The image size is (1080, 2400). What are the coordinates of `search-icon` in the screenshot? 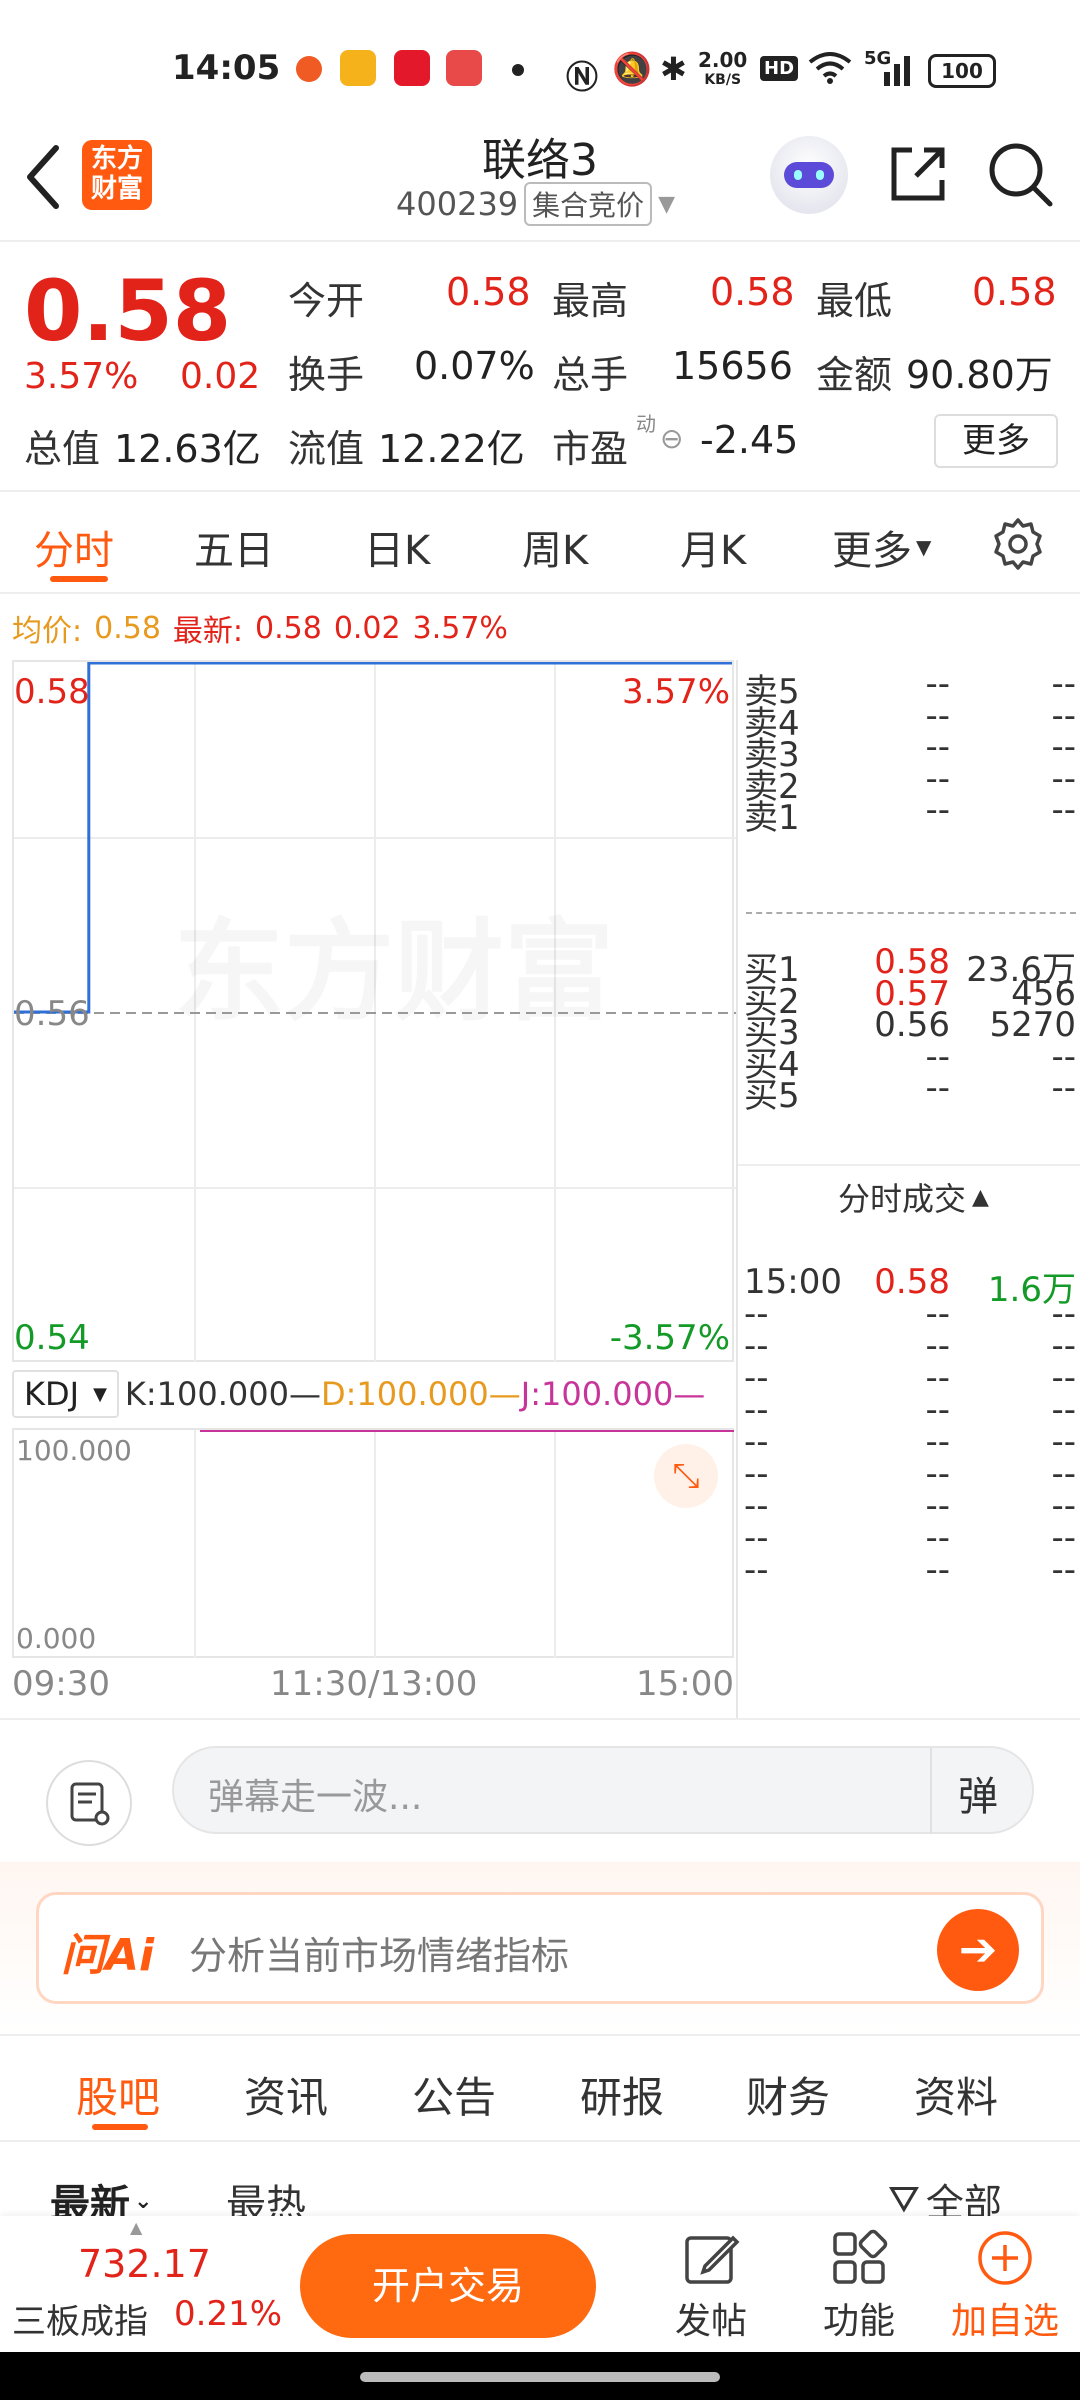 It's located at (1020, 176).